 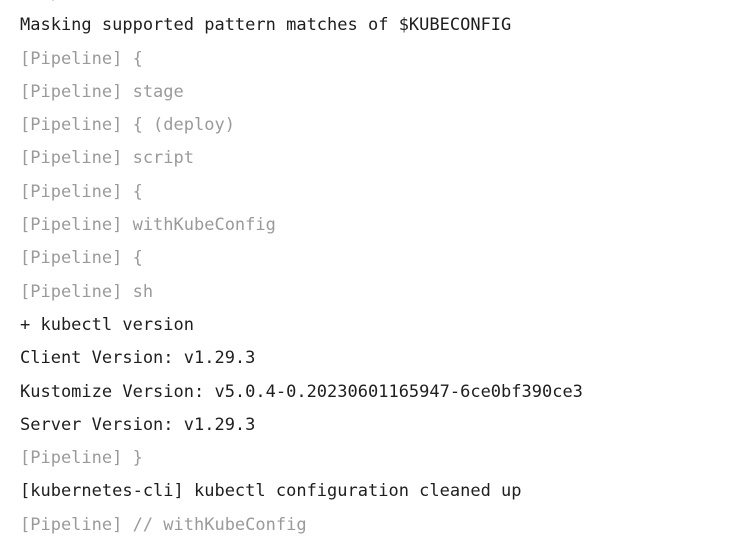 I want to click on console-line: [Pipeline] withCredentials (KUBECONFIG), so click(x=301, y=4).